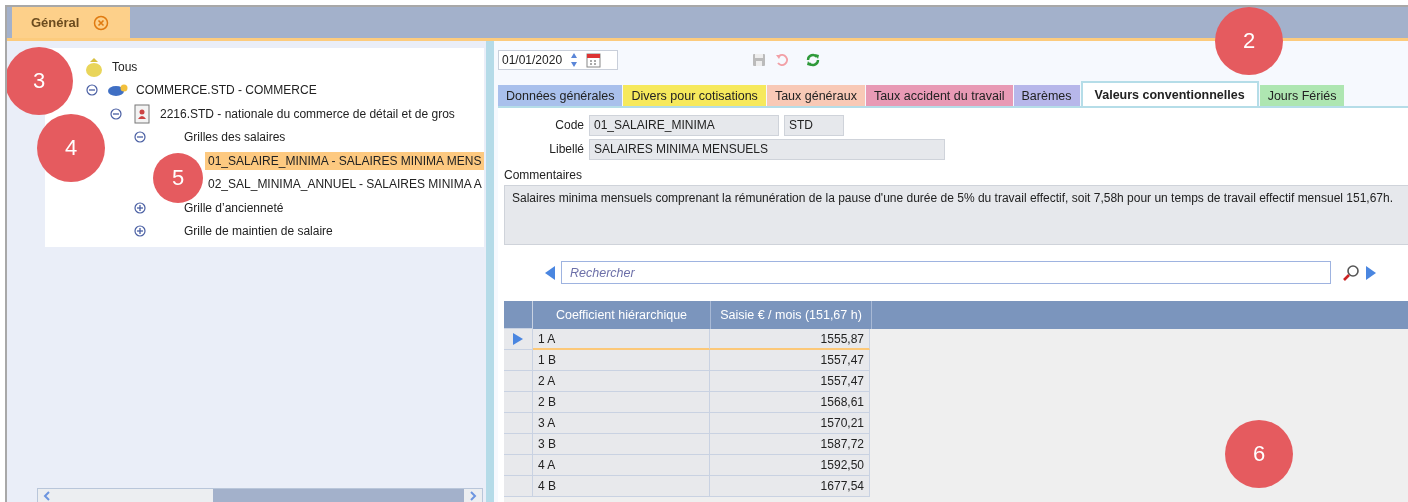 Image resolution: width=1408 pixels, height=502 pixels. I want to click on document-tab: Général, so click(71, 22).